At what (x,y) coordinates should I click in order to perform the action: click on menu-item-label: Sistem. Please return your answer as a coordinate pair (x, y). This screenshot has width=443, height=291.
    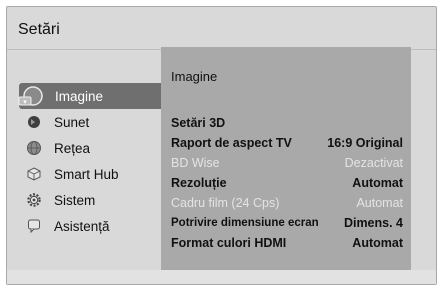
    Looking at the image, I should click on (75, 200).